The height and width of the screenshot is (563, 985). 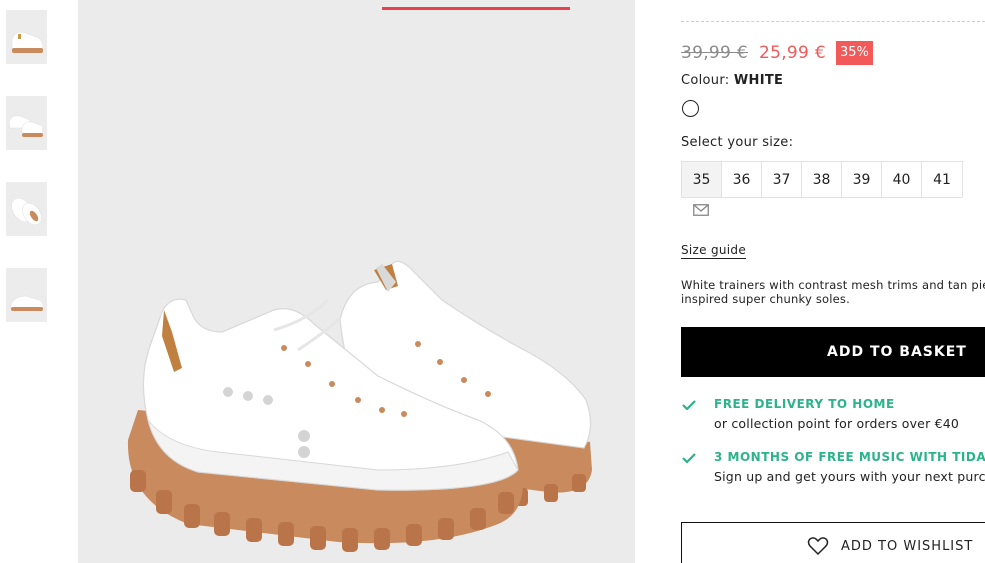 I want to click on perk-title: FREE DELIVERY TO HOME, so click(x=804, y=404).